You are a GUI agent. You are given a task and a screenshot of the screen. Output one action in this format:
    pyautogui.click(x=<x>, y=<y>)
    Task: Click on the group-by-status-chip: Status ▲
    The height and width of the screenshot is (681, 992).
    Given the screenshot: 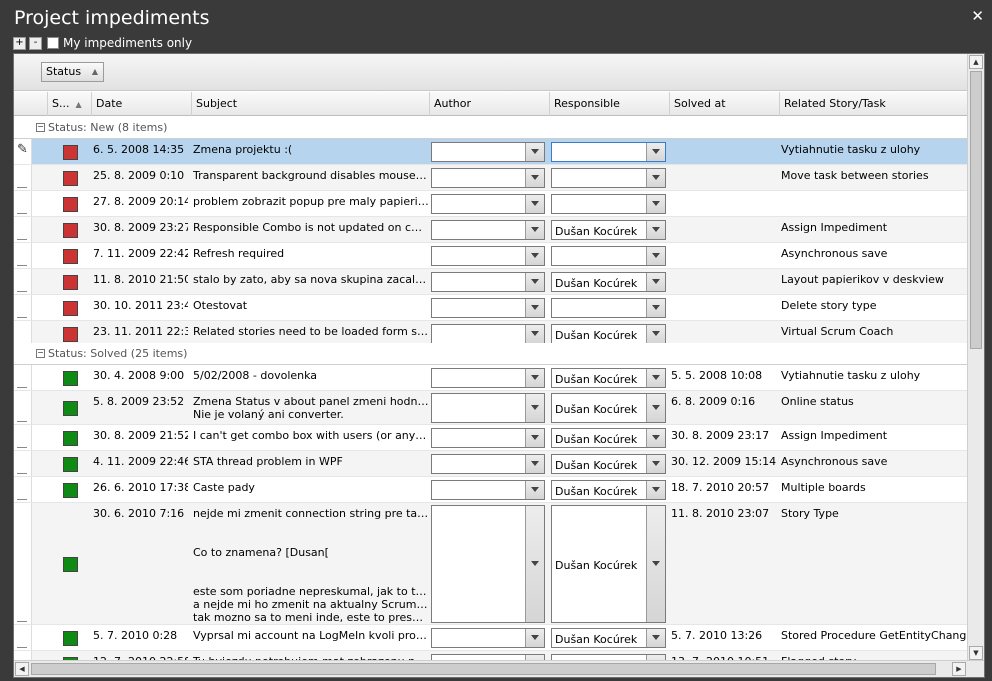 What is the action you would take?
    pyautogui.click(x=73, y=72)
    